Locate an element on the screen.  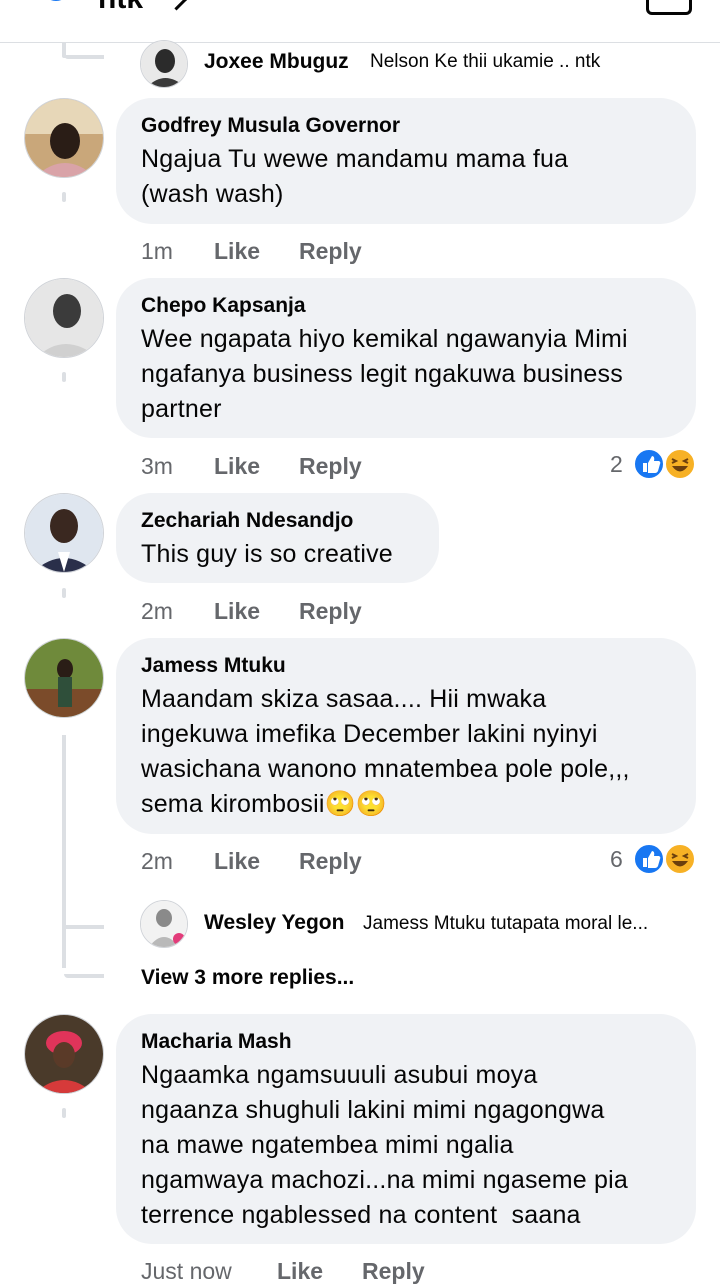
comment-line: terrence ngablessed na content saana is located at coordinates (361, 1215).